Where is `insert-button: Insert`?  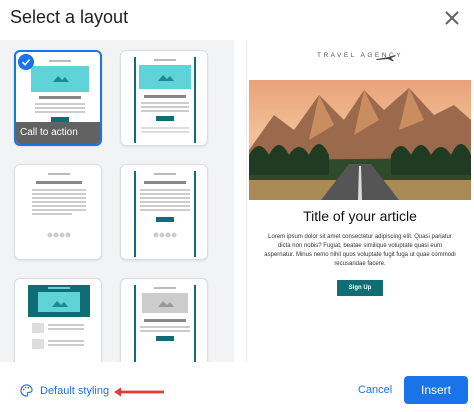
insert-button: Insert is located at coordinates (436, 390).